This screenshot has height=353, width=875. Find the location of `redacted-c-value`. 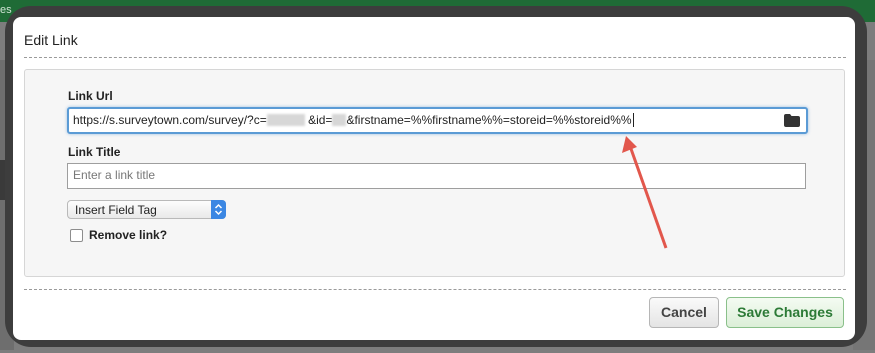

redacted-c-value is located at coordinates (285, 120).